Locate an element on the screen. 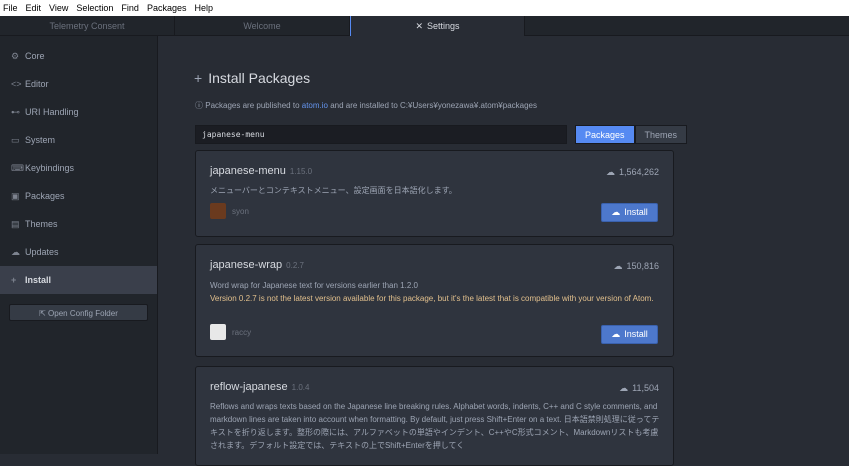 This screenshot has width=849, height=466. menu-file: File is located at coordinates (10, 8).